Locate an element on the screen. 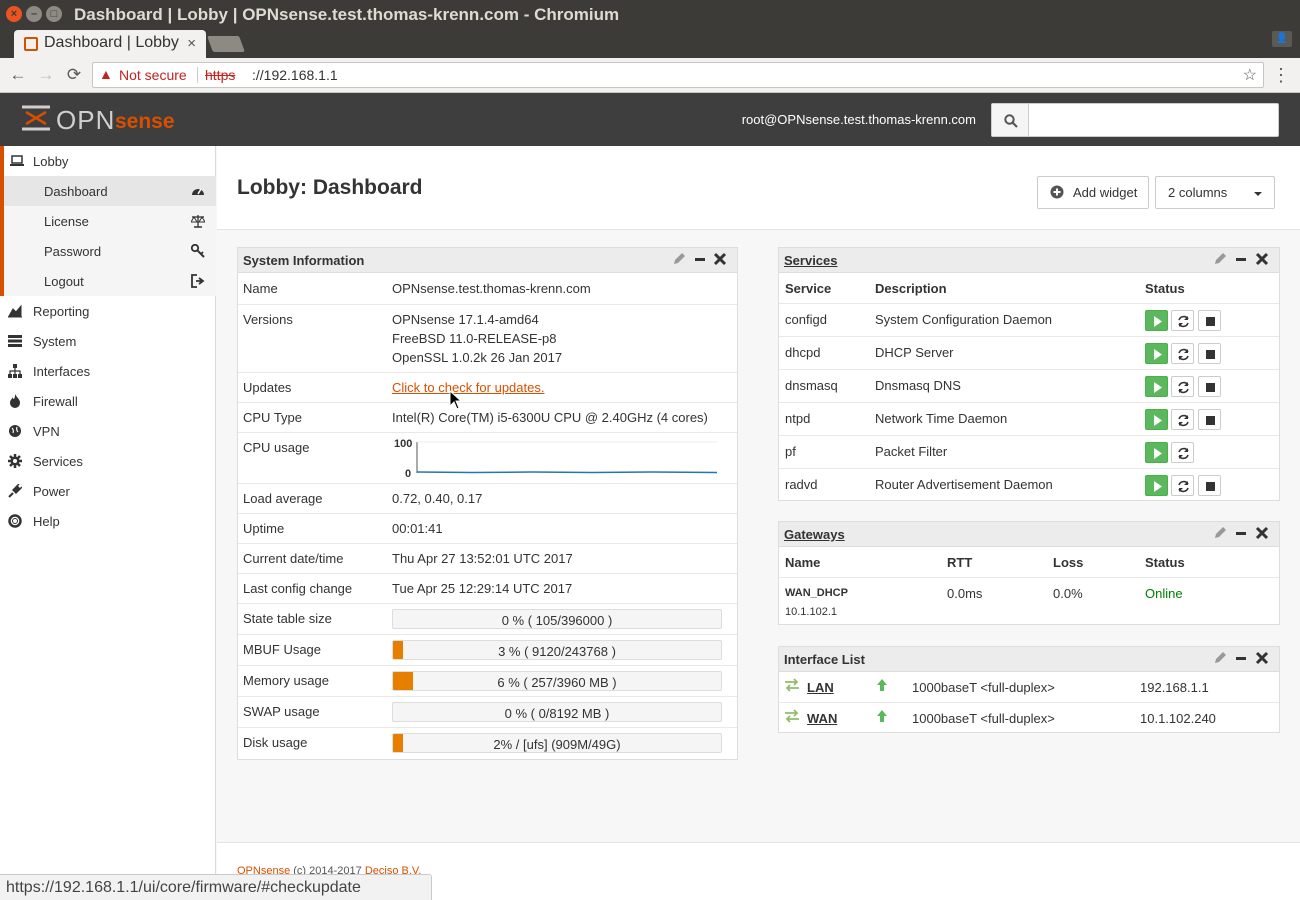 Image resolution: width=1300 pixels, height=900 pixels. browser-menu-icon: ⋮ is located at coordinates (1281, 75).